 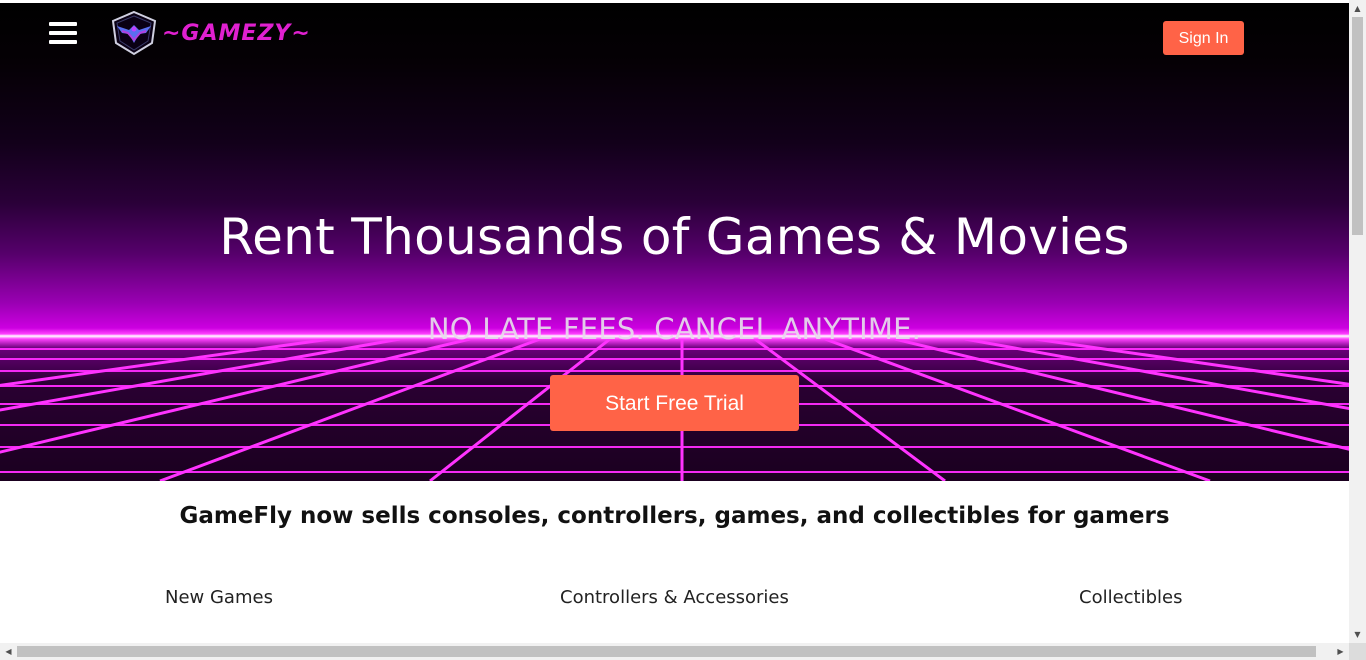 I want to click on start-free-trial-button: Start Free Trial, so click(x=674, y=403).